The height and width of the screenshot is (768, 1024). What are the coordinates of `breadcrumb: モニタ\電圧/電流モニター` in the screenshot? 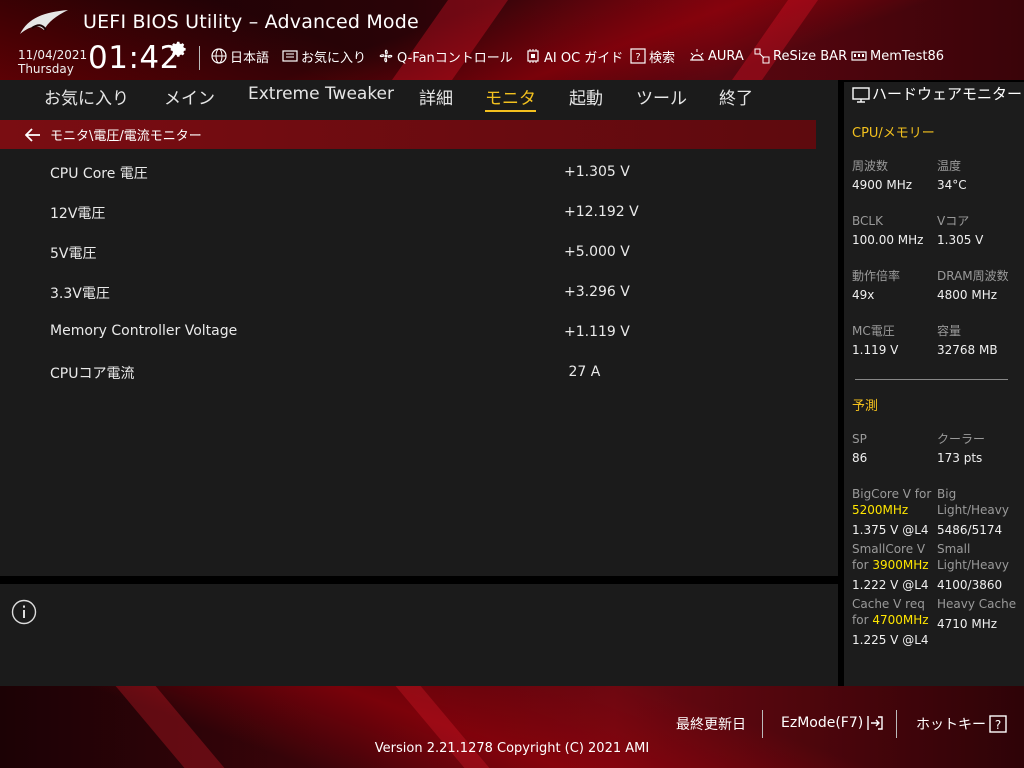 It's located at (408, 134).